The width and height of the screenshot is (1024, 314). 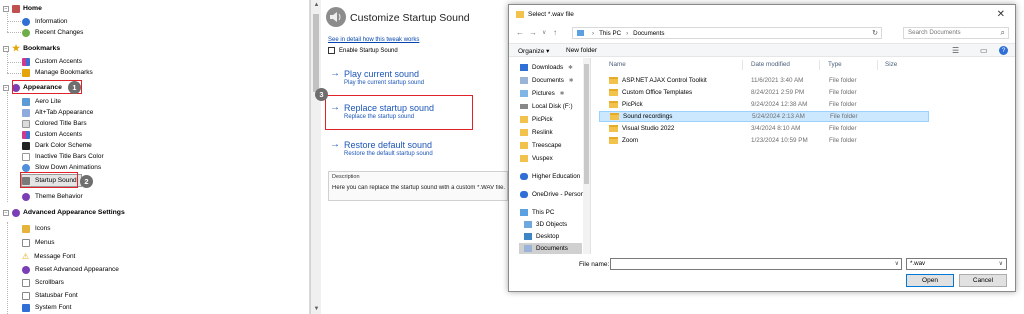 What do you see at coordinates (520, 32) in the screenshot?
I see `back-arrow-icon: ←` at bounding box center [520, 32].